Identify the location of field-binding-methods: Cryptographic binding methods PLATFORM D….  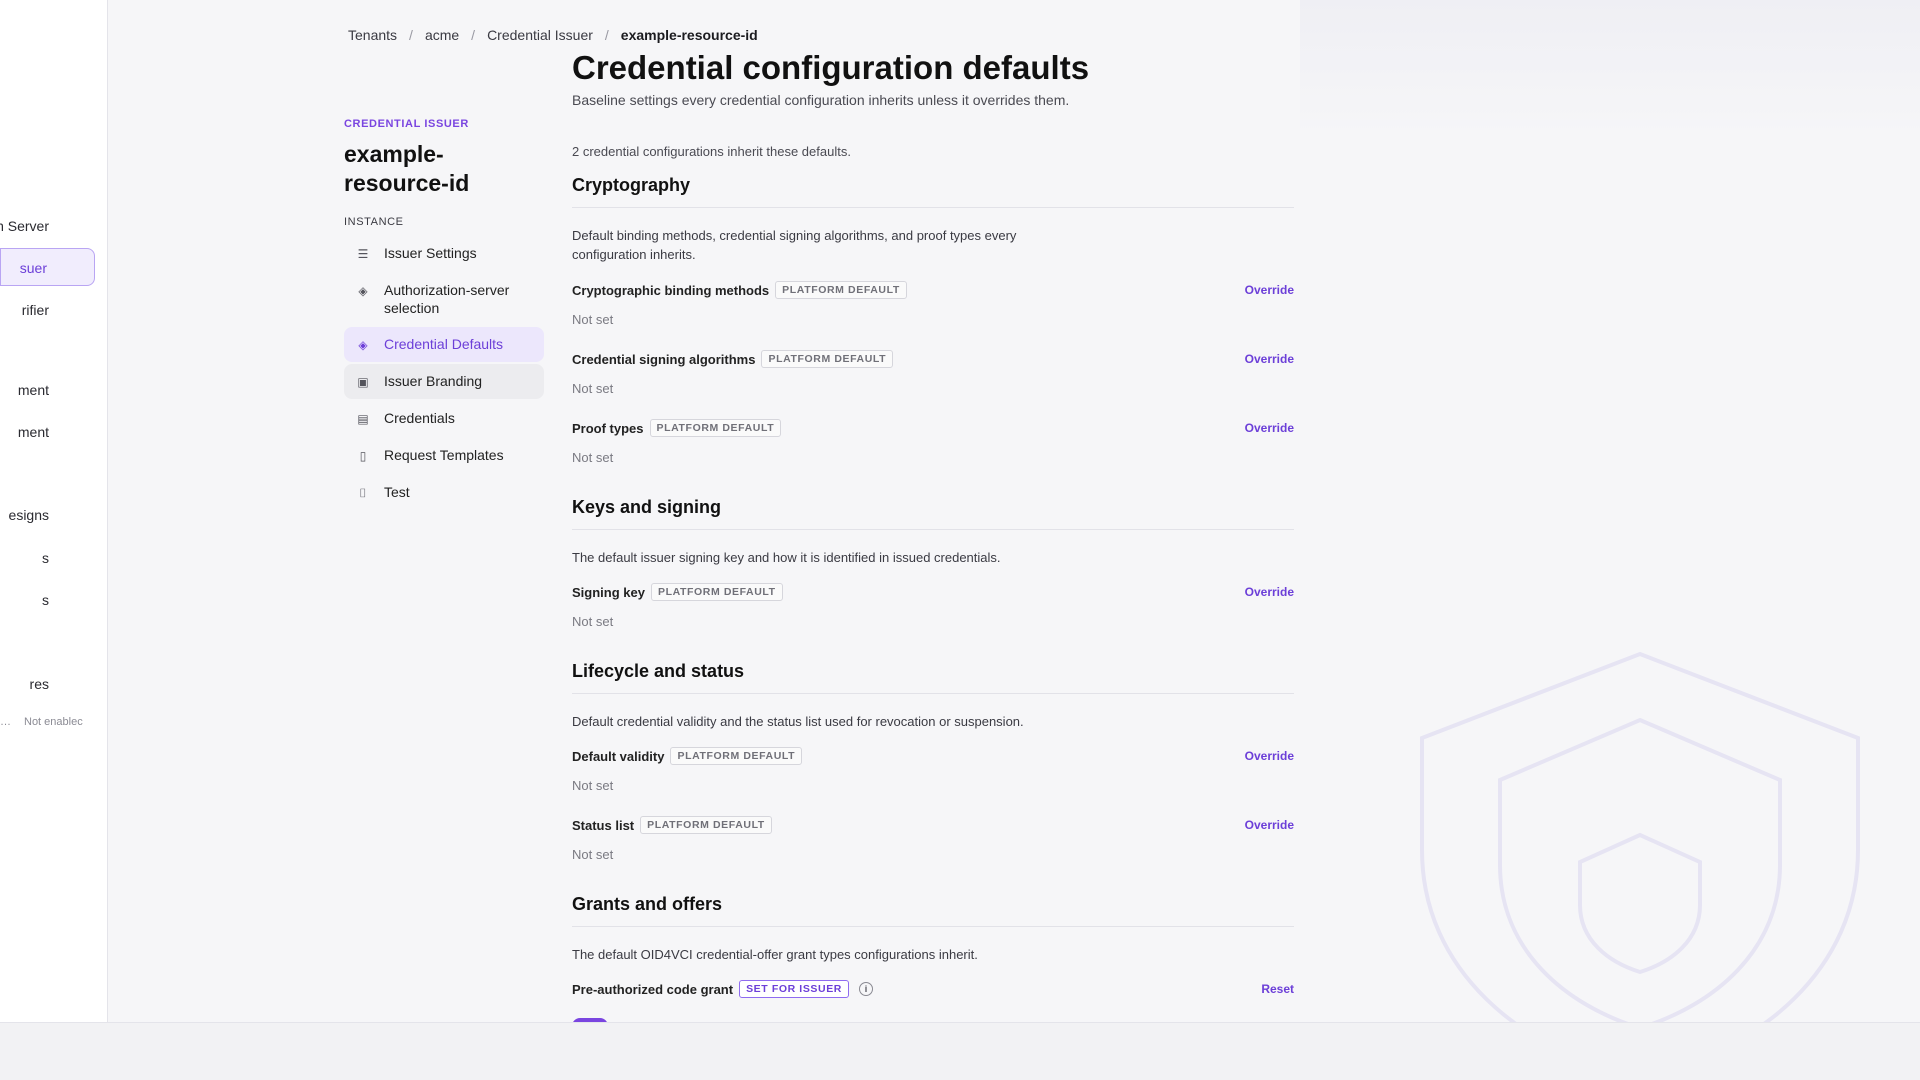
(933, 304).